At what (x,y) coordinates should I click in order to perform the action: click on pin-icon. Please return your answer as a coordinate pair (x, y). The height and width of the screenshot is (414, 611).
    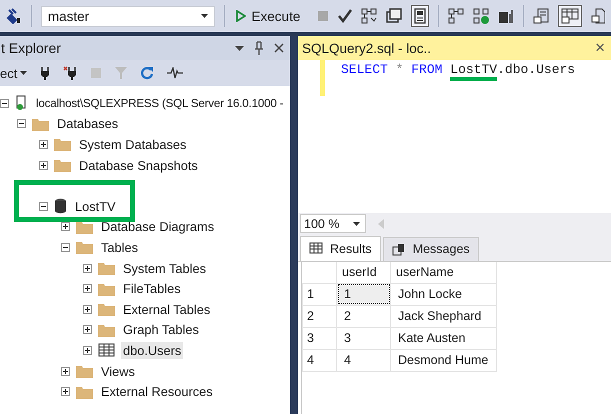
    Looking at the image, I should click on (259, 48).